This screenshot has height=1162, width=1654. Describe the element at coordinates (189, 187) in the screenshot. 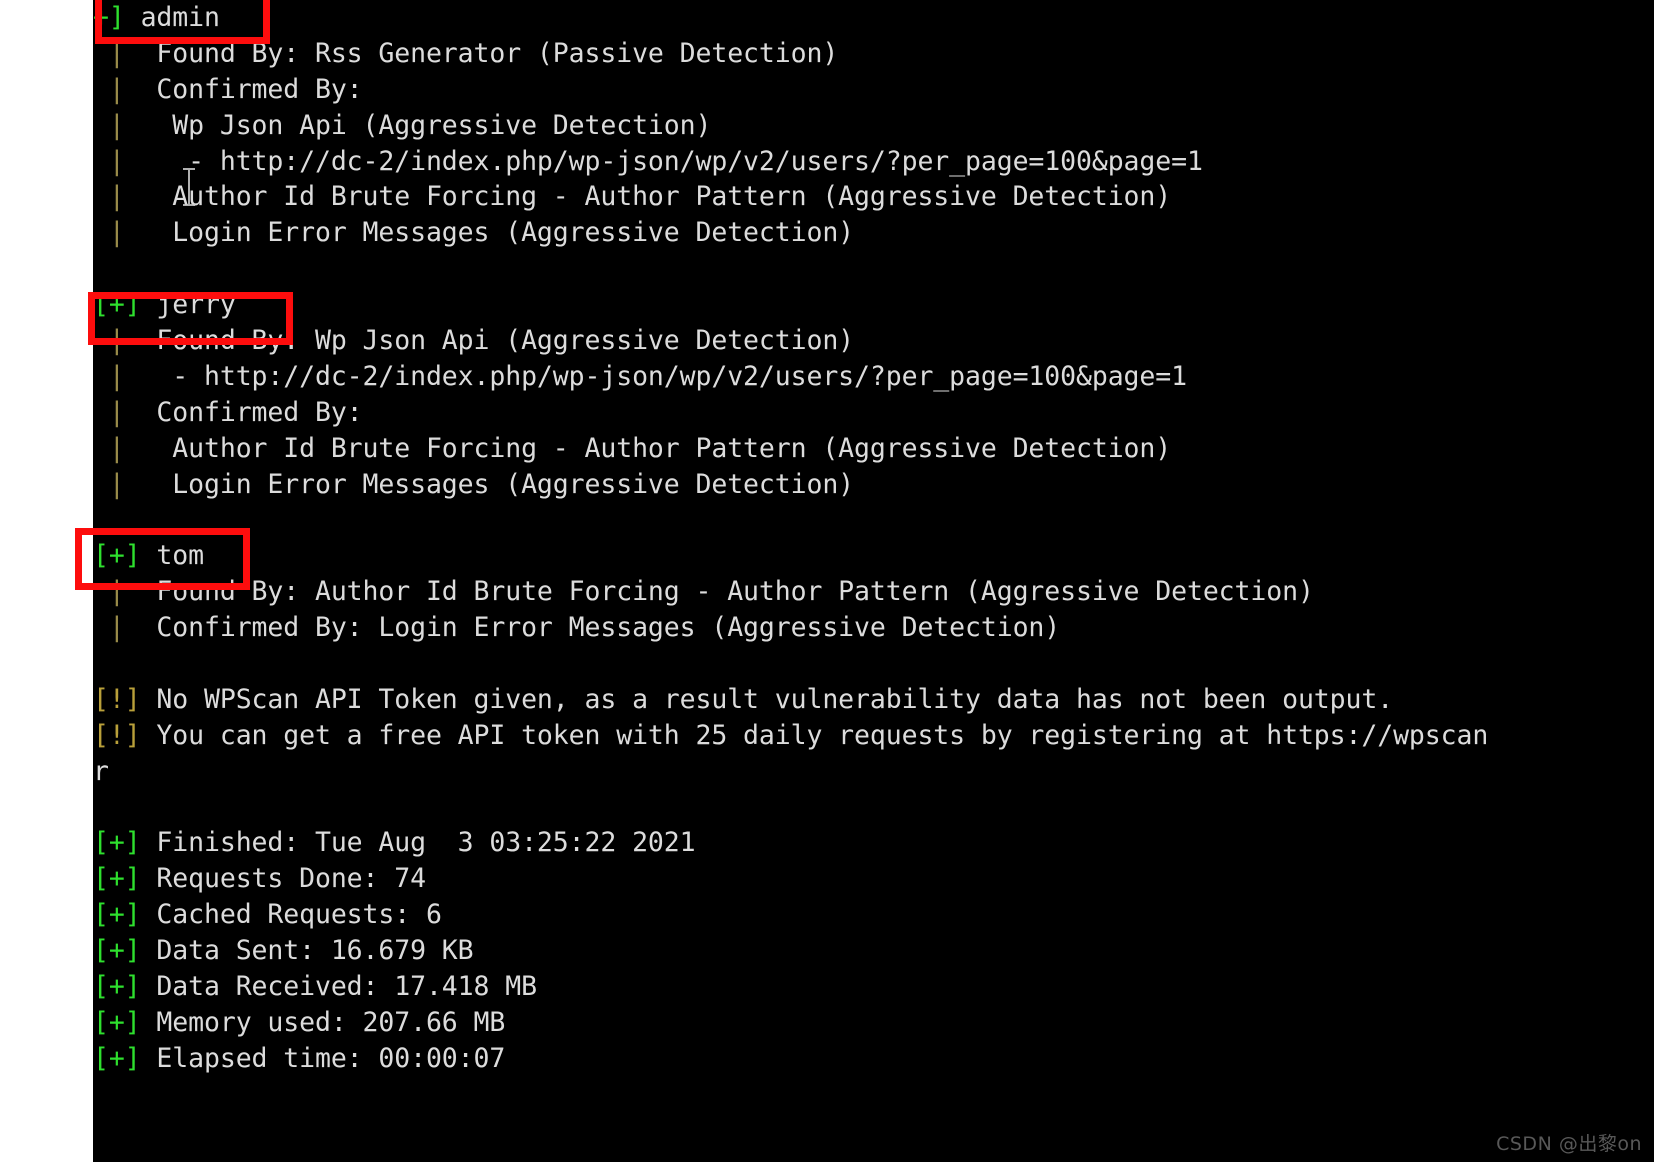

I see `text-ibeam-cursor` at that location.